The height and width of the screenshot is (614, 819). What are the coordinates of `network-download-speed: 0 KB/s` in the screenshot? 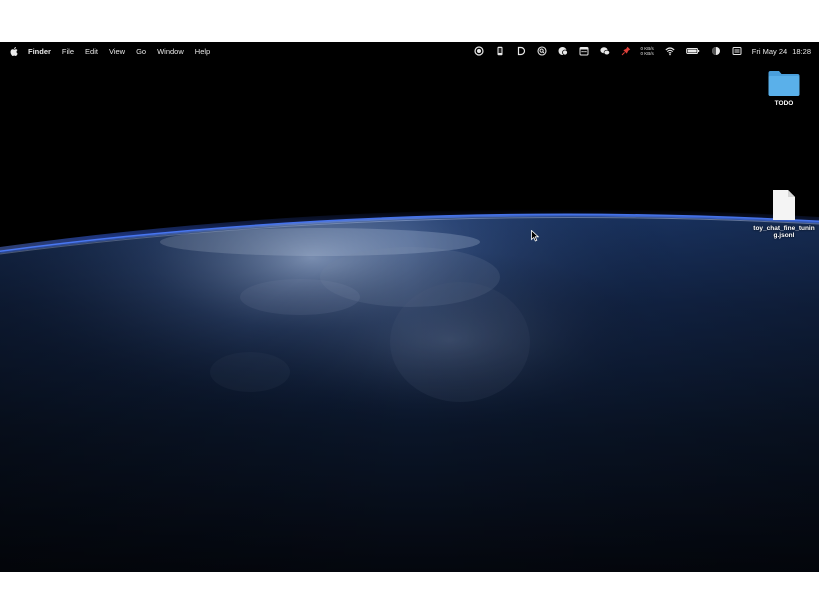 It's located at (647, 53).